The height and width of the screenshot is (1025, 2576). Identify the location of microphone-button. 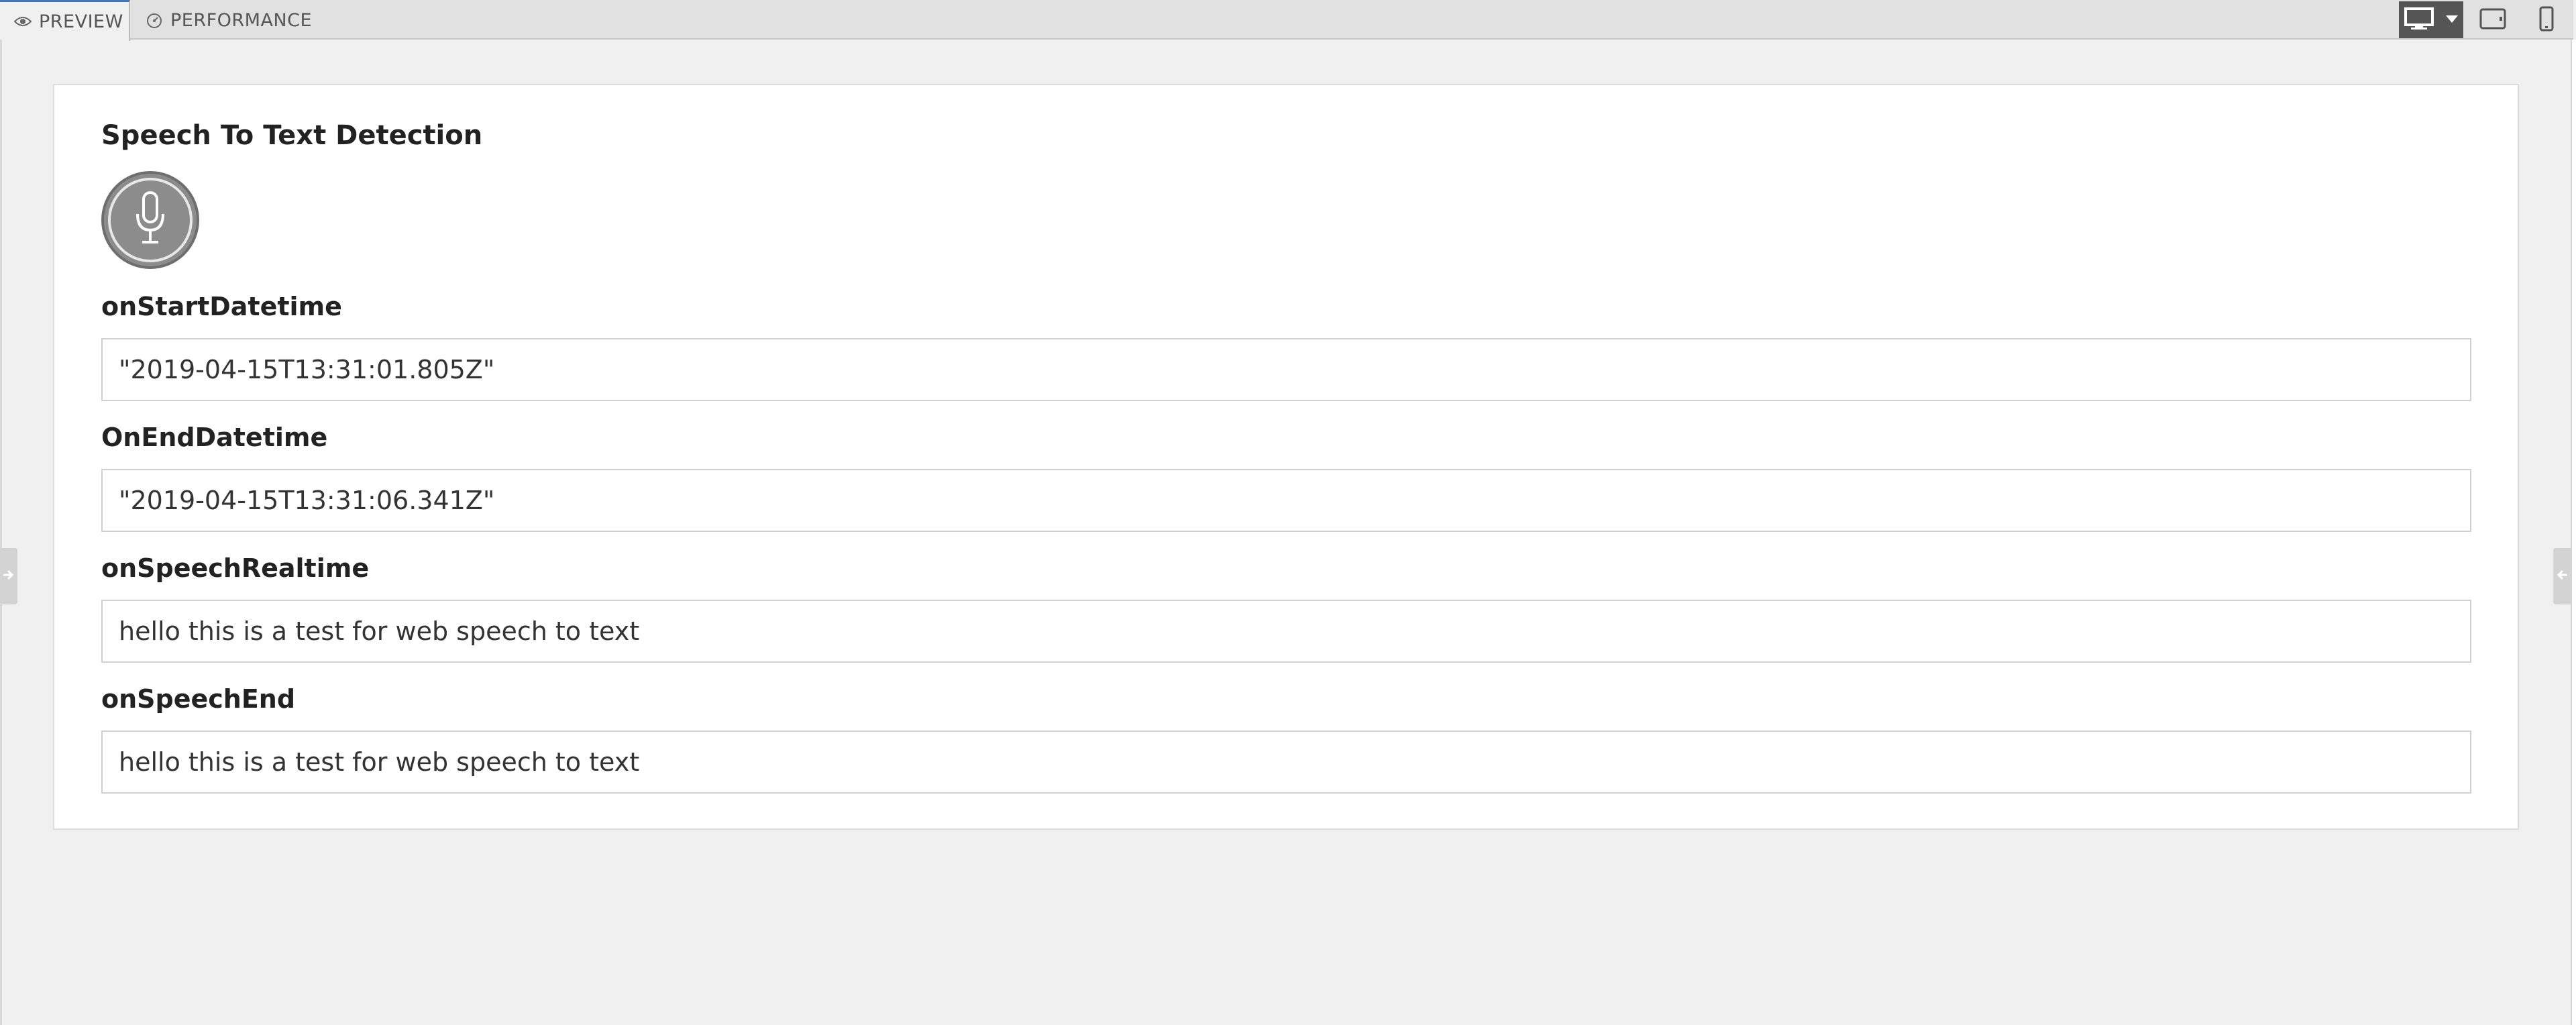
(150, 220).